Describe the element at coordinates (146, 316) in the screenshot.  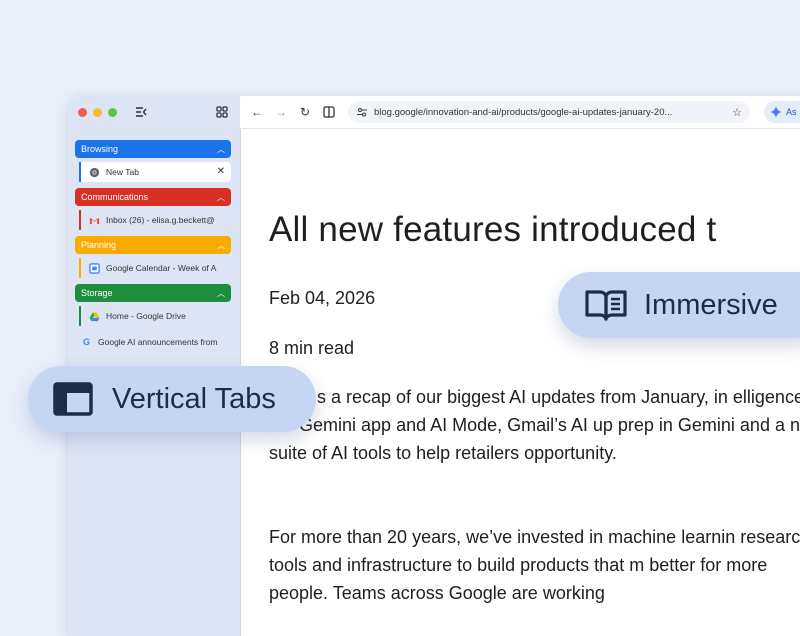
I see `tab-title: Home - Google Drive` at that location.